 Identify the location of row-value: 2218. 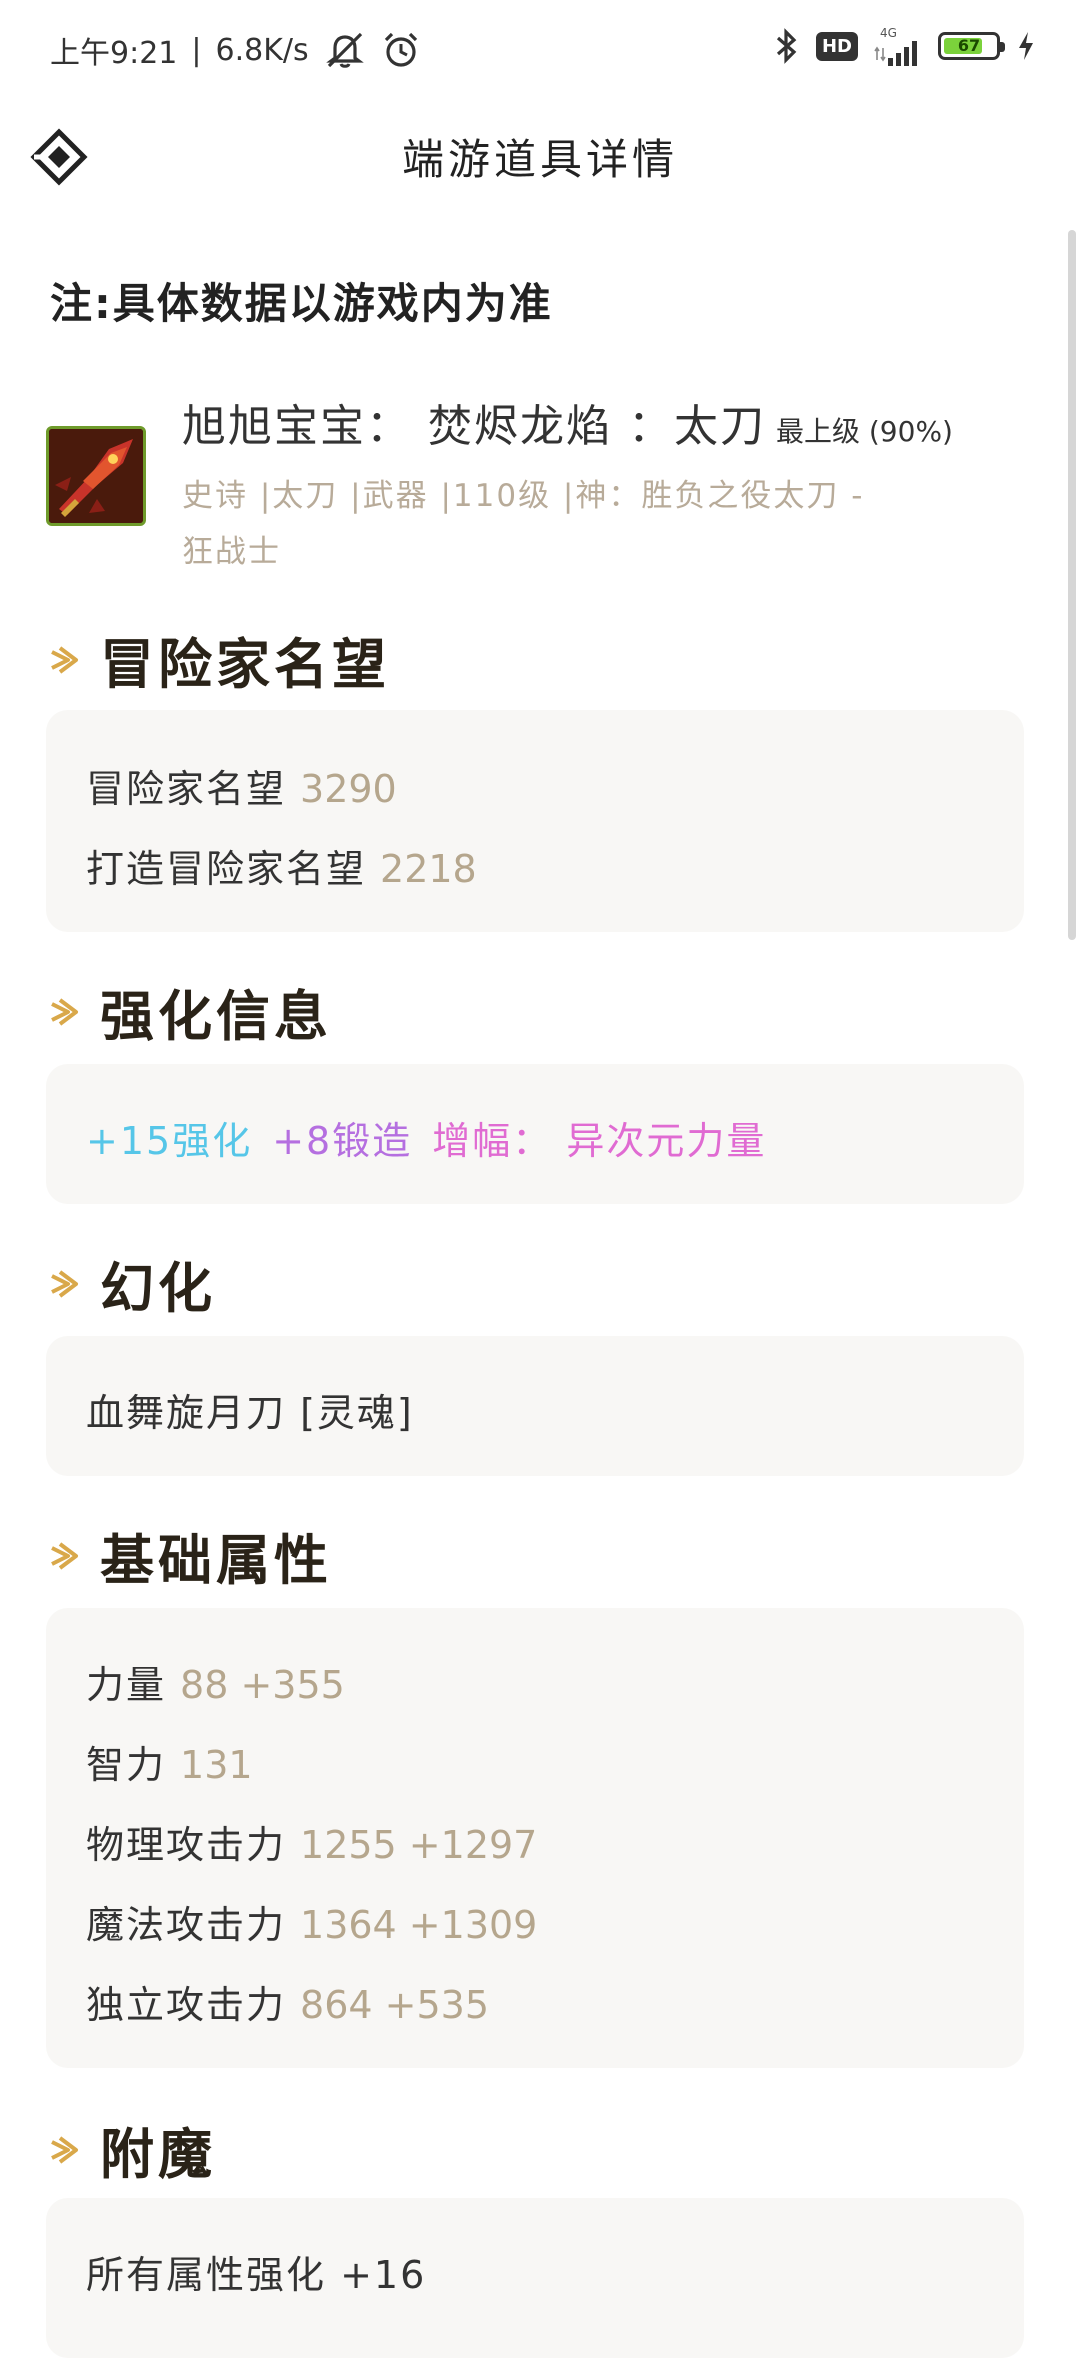
(428, 869).